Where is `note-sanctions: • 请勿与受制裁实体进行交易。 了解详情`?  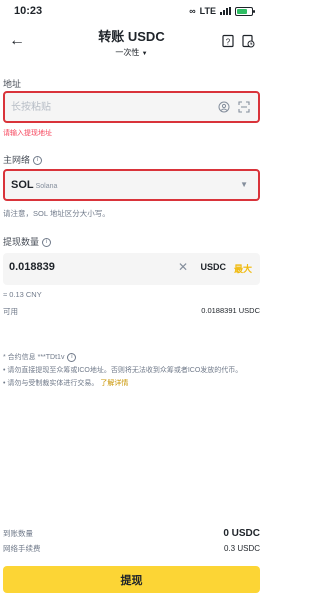
note-sanctions: • 请勿与受制裁实体进行交易。 了解详情 is located at coordinates (66, 383).